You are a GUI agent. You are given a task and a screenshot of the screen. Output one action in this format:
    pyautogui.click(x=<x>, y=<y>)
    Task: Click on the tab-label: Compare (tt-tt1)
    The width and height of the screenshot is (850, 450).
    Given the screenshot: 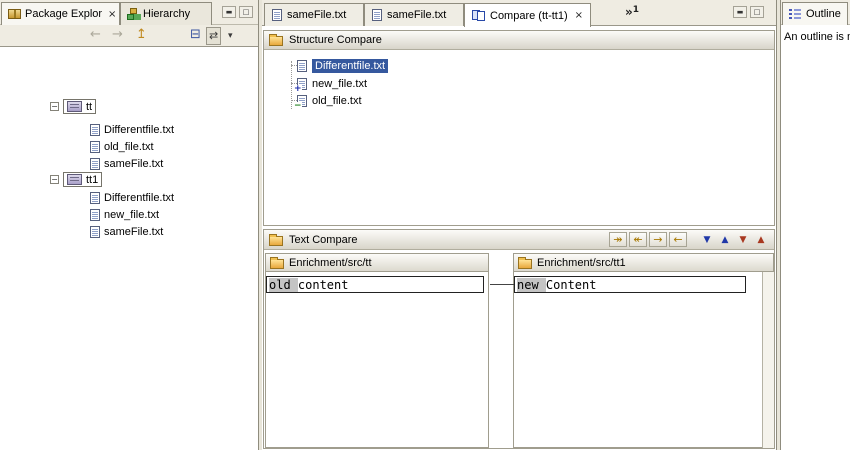 What is the action you would take?
    pyautogui.click(x=529, y=15)
    